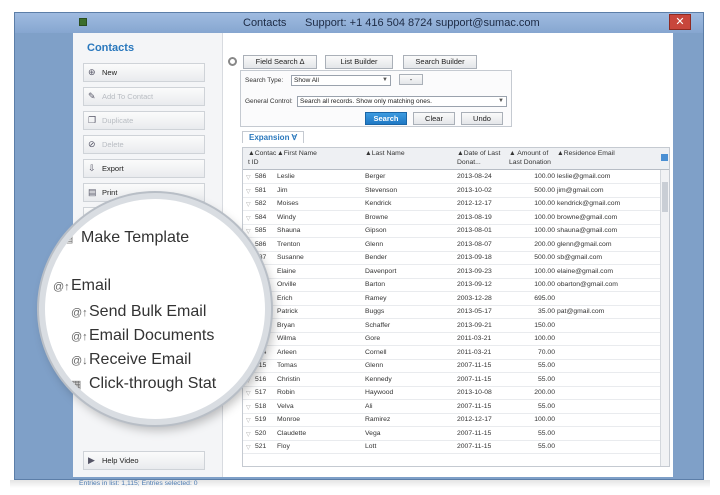  Describe the element at coordinates (680, 22) in the screenshot. I see `close-button: ✕` at that location.